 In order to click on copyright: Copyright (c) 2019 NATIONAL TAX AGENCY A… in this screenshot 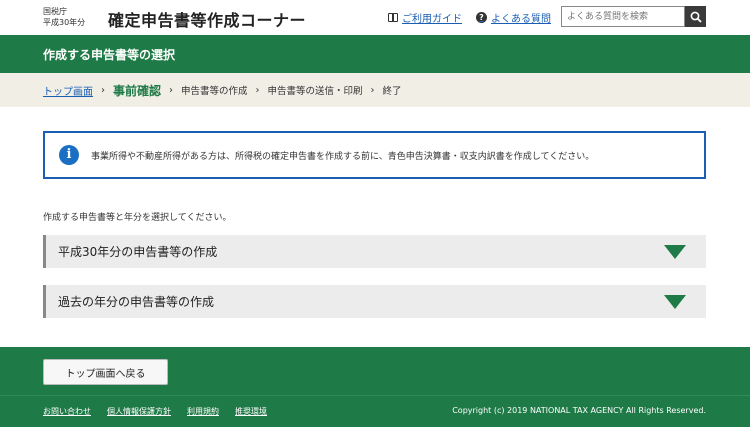, I will do `click(579, 410)`.